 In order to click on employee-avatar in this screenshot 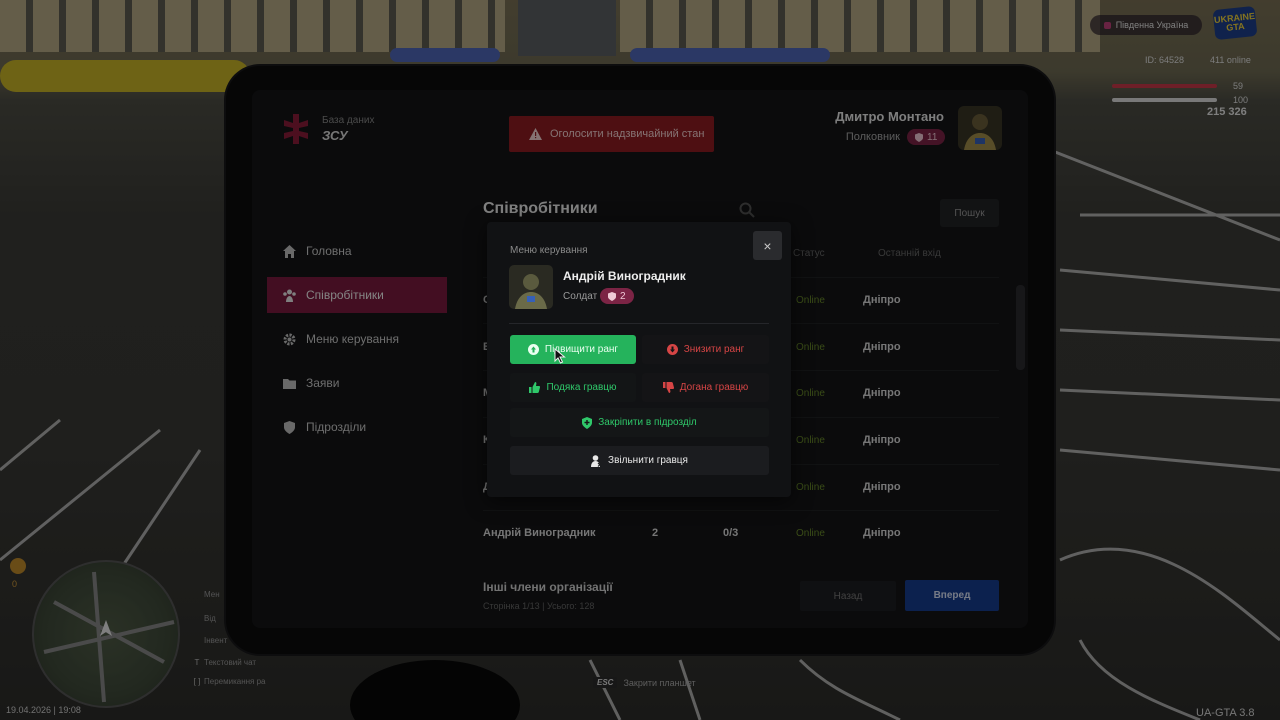, I will do `click(531, 287)`.